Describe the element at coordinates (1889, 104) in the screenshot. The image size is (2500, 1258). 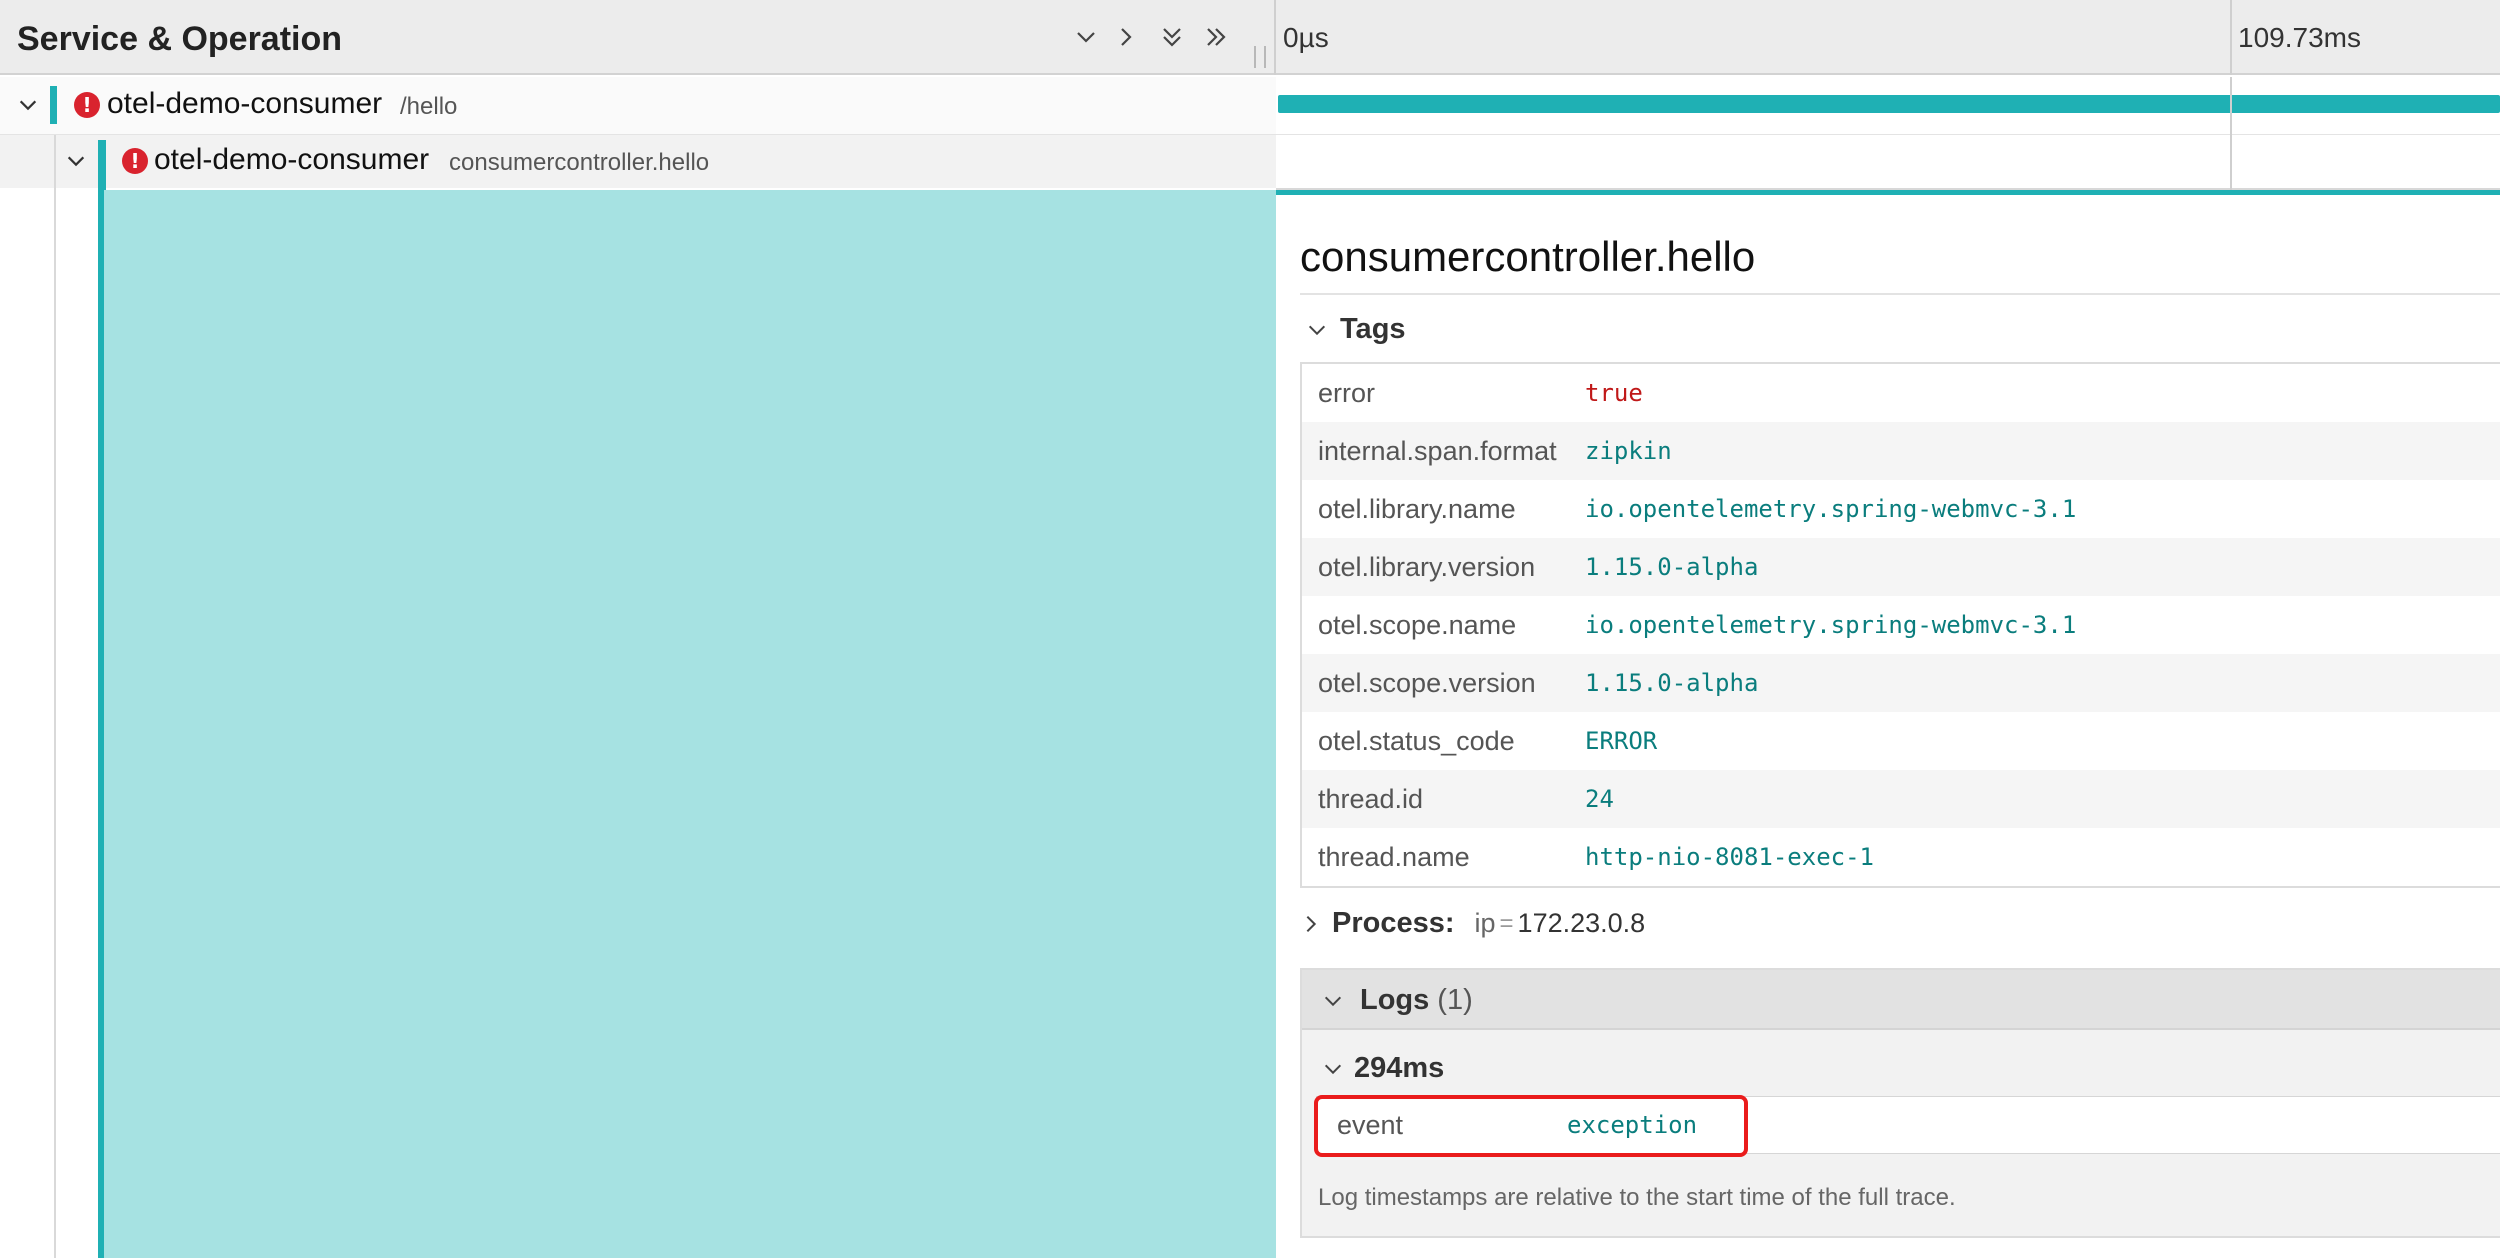
I see `span-duration-bar` at that location.